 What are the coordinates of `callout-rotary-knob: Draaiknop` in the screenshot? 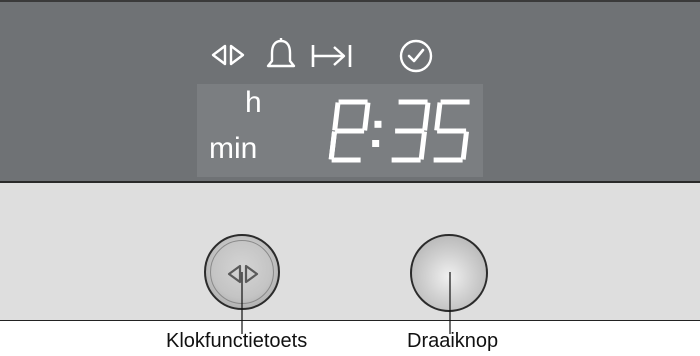 It's located at (453, 341).